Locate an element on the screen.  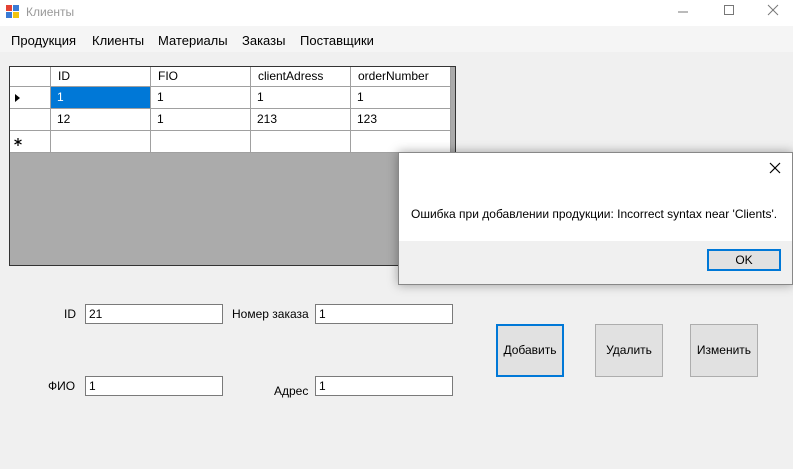
table-cell: 213 is located at coordinates (301, 120).